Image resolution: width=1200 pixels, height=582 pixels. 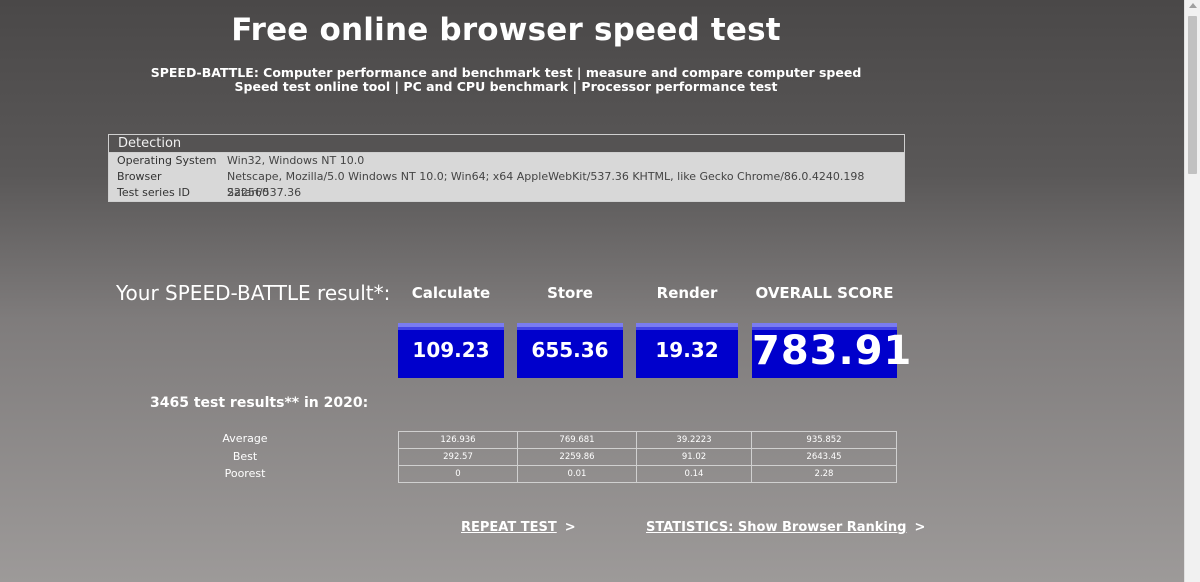 What do you see at coordinates (577, 474) in the screenshot?
I see `table-cell: 0.01` at bounding box center [577, 474].